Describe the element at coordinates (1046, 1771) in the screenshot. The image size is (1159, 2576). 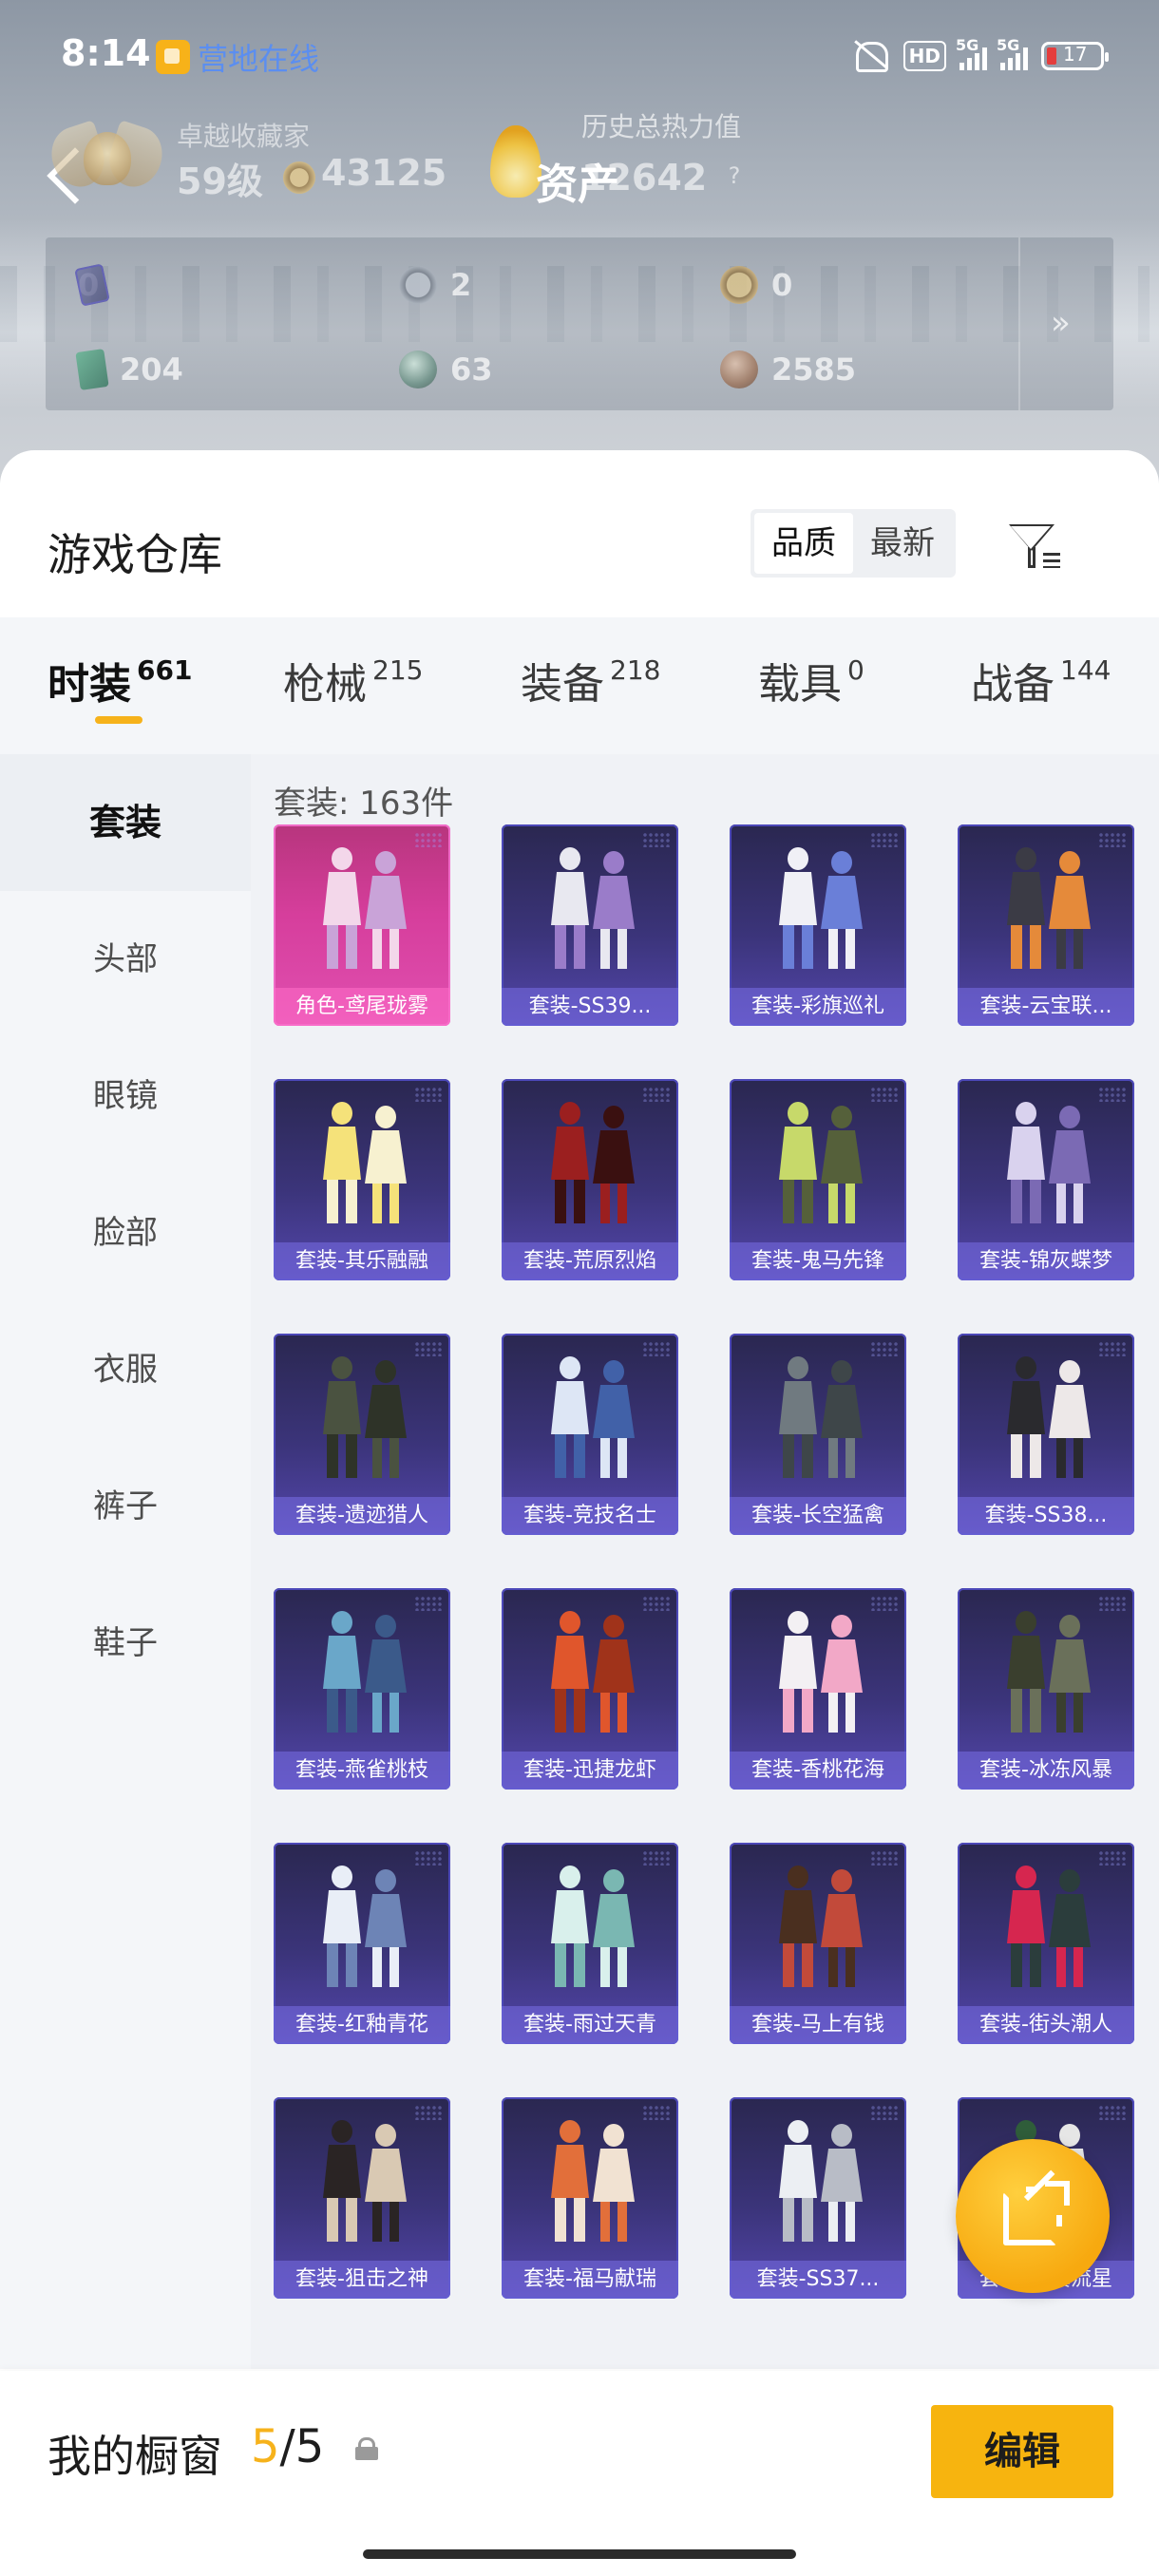
I see `item-label: 套装-冰冻风暴` at that location.